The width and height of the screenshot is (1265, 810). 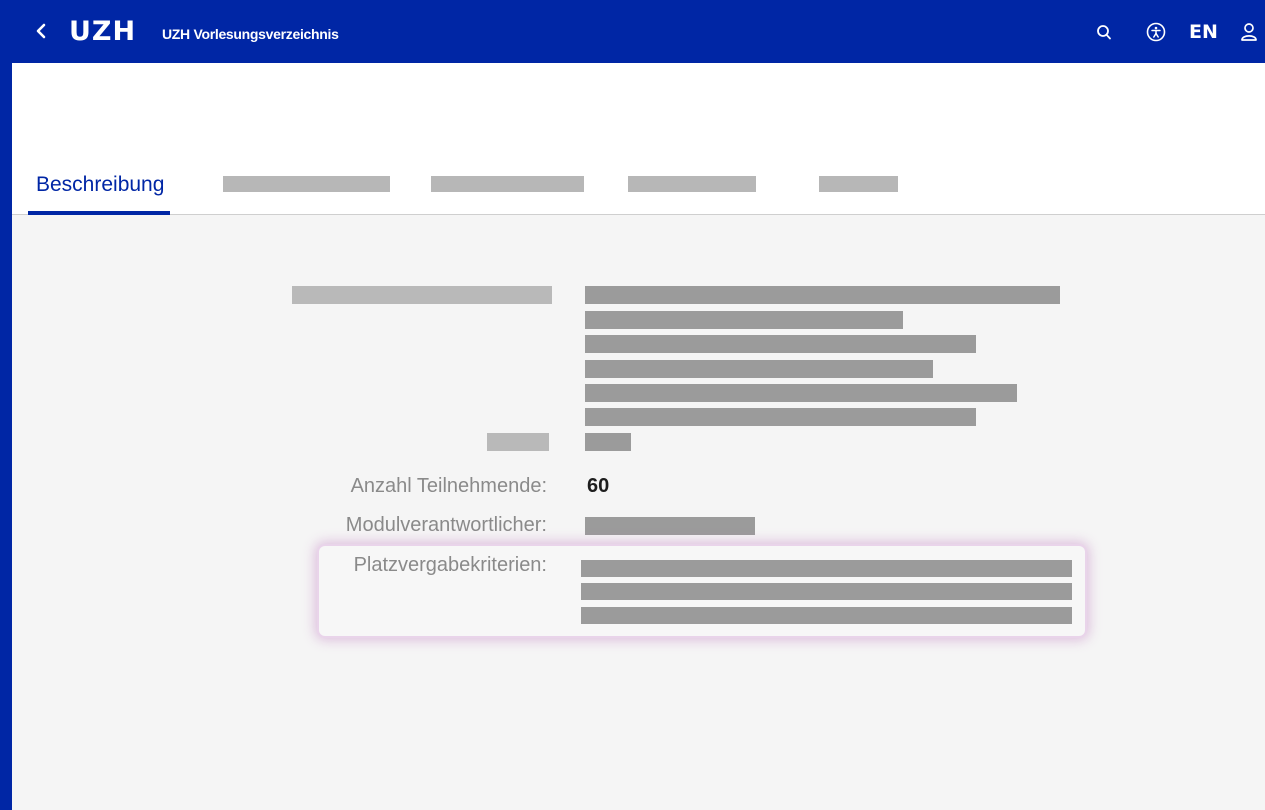 What do you see at coordinates (450, 565) in the screenshot?
I see `allocation-criteria-label: Platzvergabekriterien:` at bounding box center [450, 565].